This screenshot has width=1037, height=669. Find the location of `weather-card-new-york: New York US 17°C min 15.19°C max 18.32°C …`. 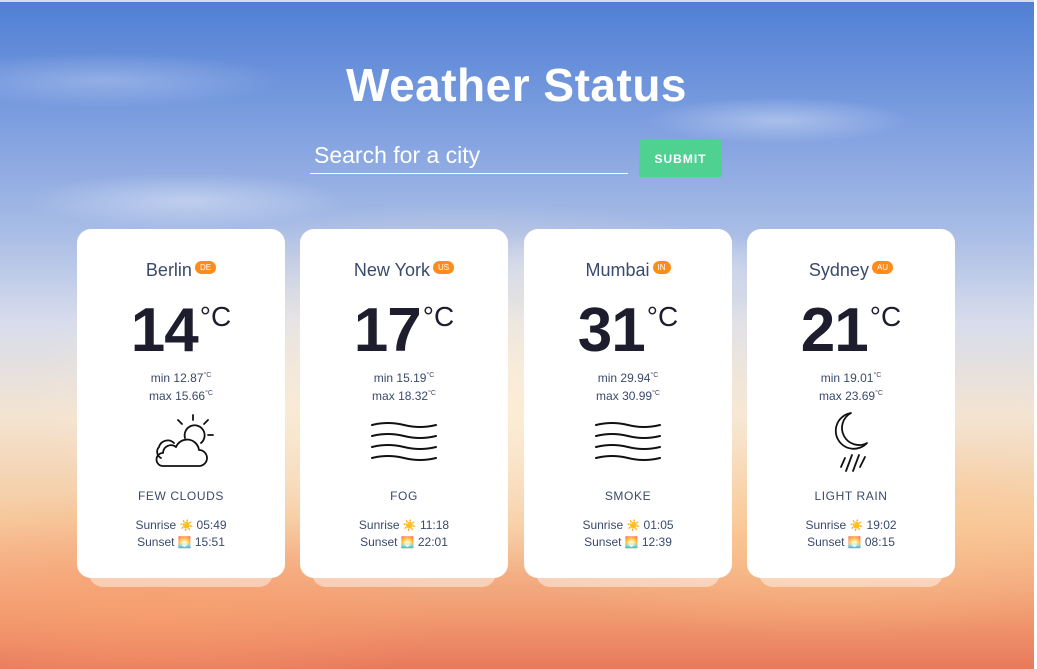

weather-card-new-york: New York US 17°C min 15.19°C max 18.32°C … is located at coordinates (404, 408).